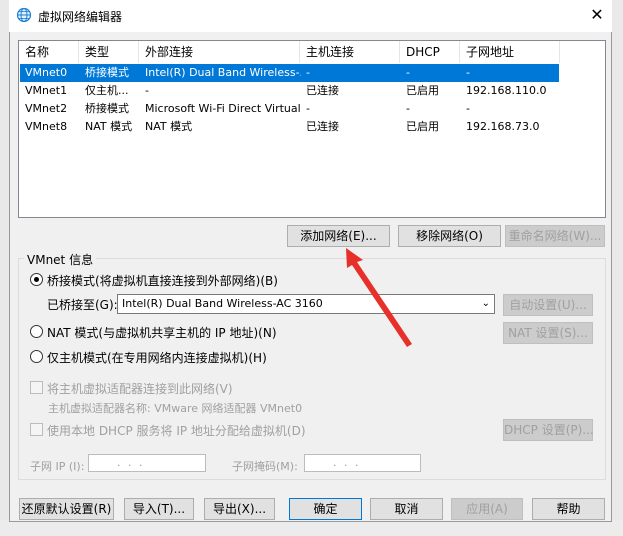  I want to click on column-header-dhcp: DHCP, so click(430, 52).